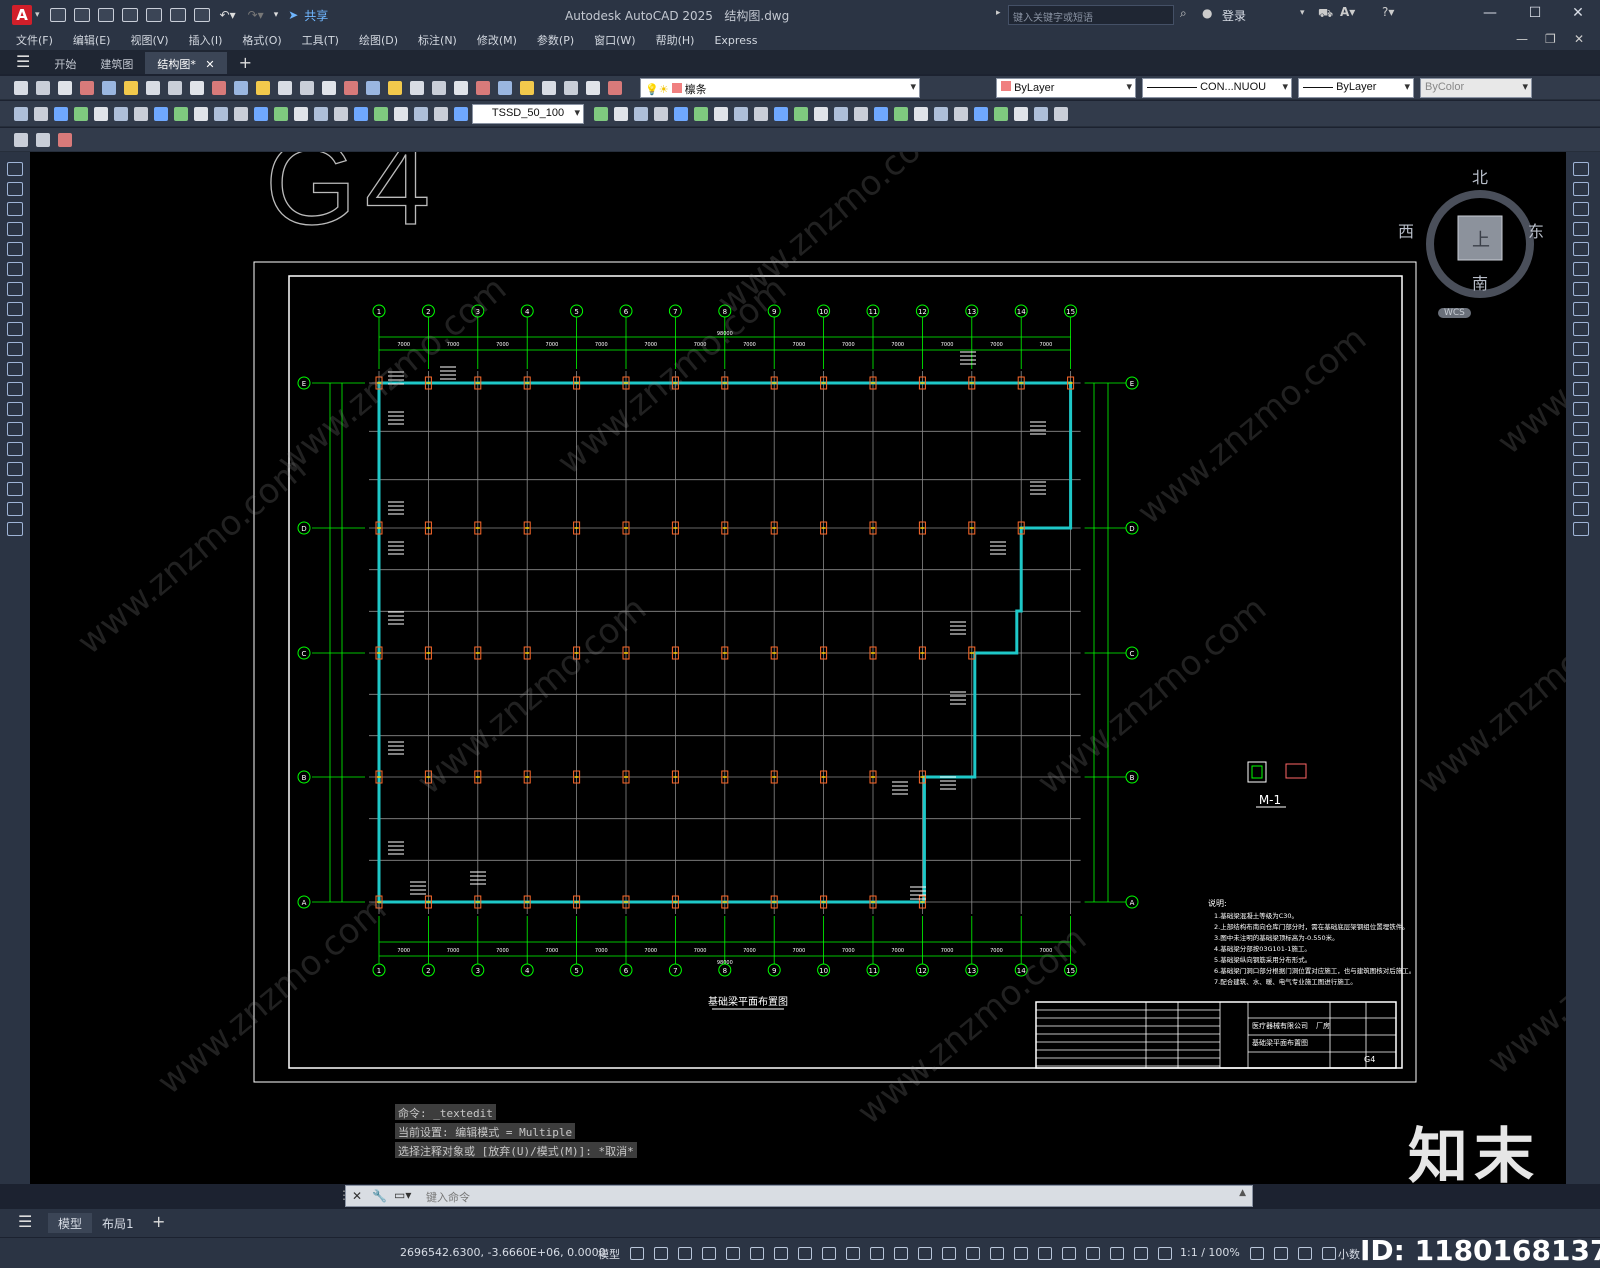 The image size is (1600, 1268). What do you see at coordinates (177, 15) in the screenshot?
I see `save-web-icon` at bounding box center [177, 15].